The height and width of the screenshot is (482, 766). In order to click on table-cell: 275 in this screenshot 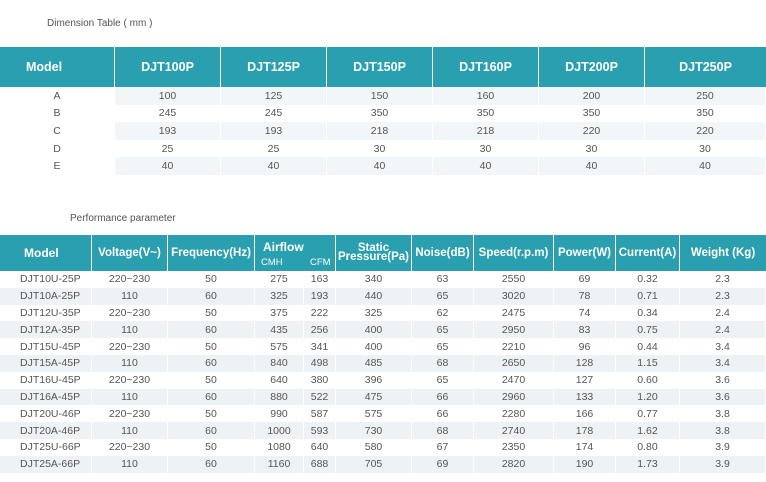, I will do `click(279, 279)`.